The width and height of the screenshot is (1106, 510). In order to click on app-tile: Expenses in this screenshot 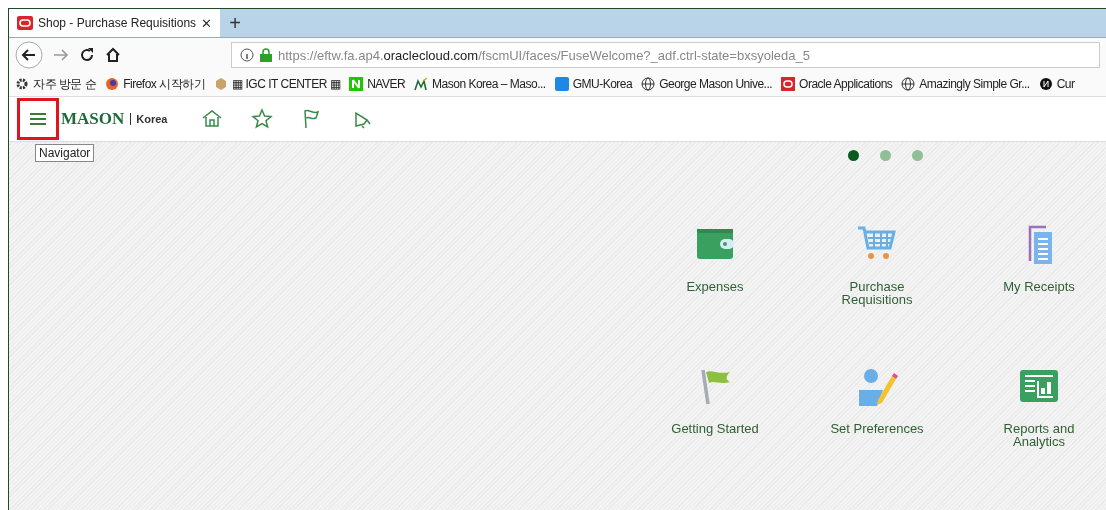, I will do `click(715, 295)`.